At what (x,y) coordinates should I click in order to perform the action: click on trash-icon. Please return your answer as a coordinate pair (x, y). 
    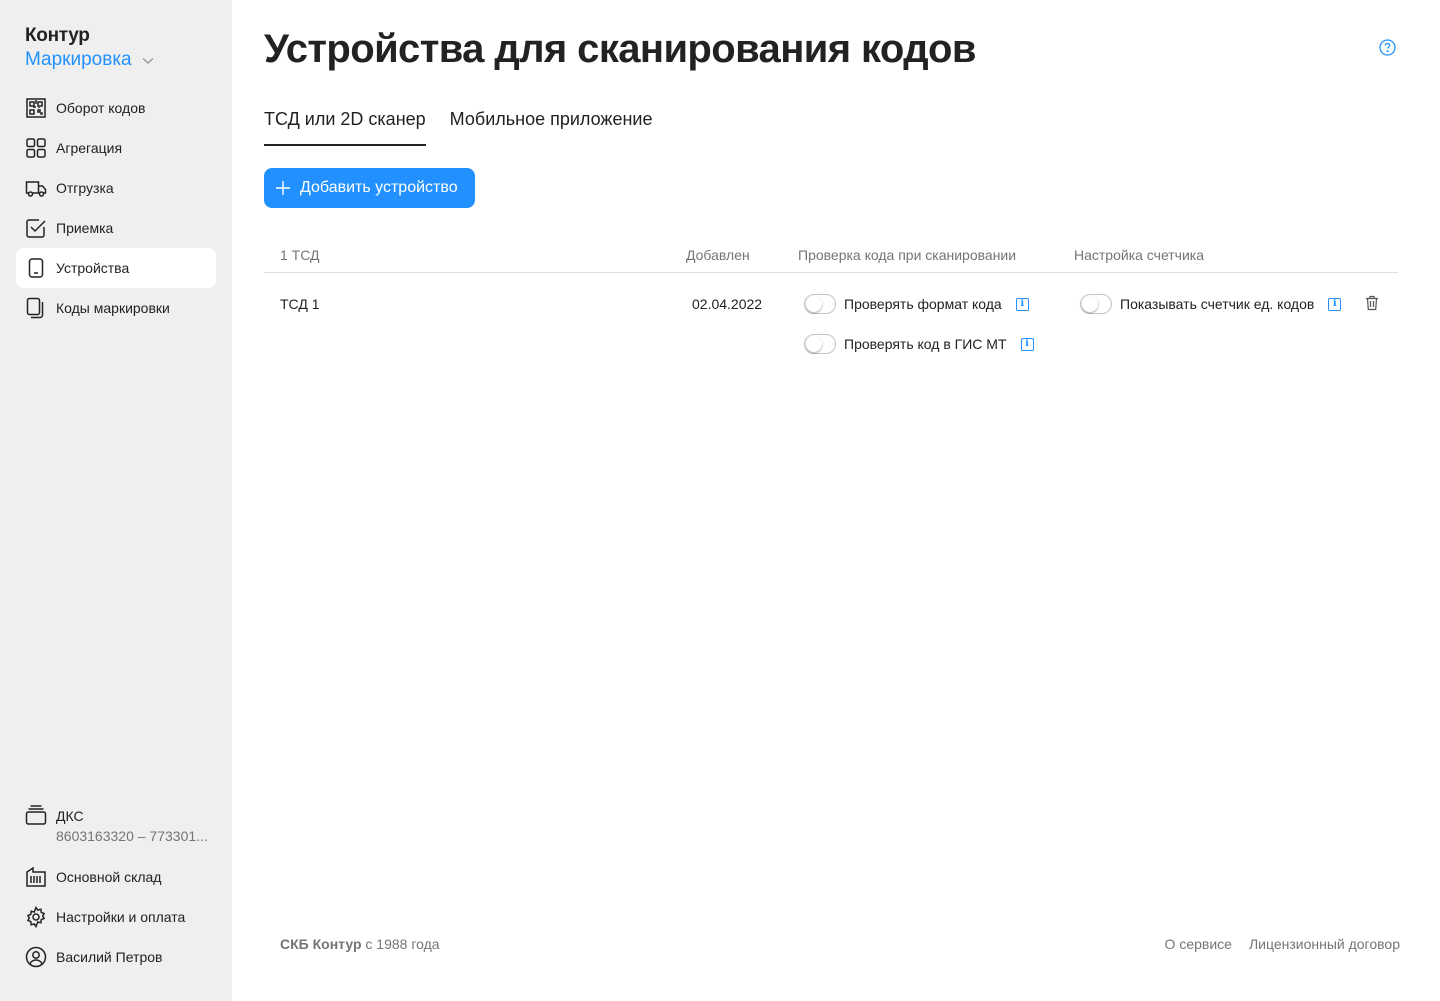
    Looking at the image, I should click on (1372, 305).